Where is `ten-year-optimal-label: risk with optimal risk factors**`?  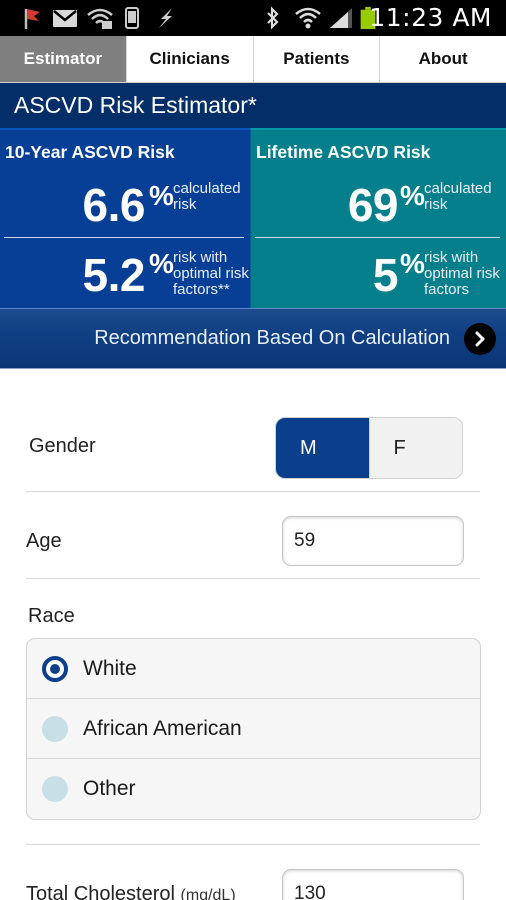 ten-year-optimal-label: risk with optimal risk factors** is located at coordinates (211, 273).